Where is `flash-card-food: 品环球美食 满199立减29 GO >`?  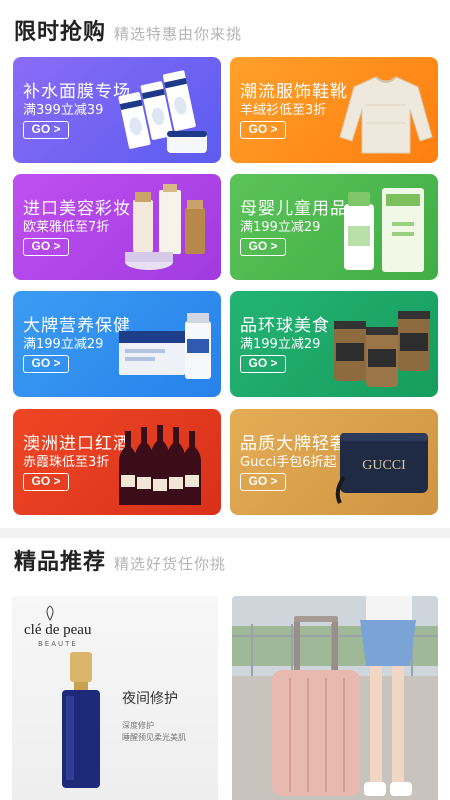 flash-card-food: 品环球美食 满199立减29 GO > is located at coordinates (334, 344).